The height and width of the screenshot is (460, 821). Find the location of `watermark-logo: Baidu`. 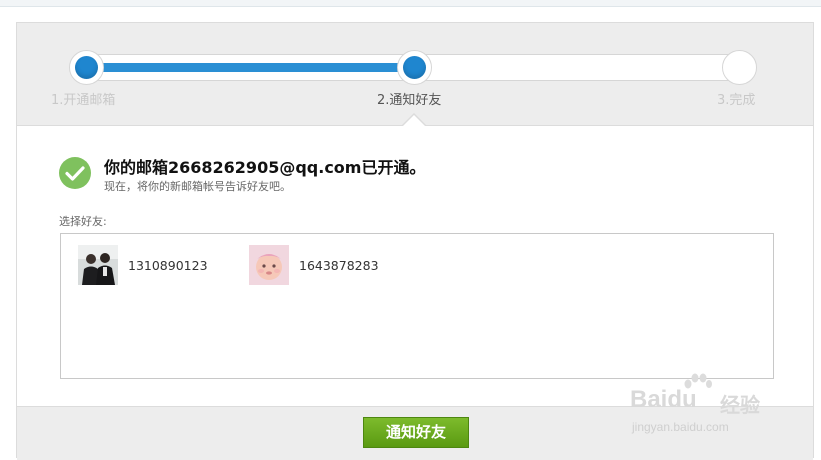

watermark-logo: Baidu is located at coordinates (663, 399).